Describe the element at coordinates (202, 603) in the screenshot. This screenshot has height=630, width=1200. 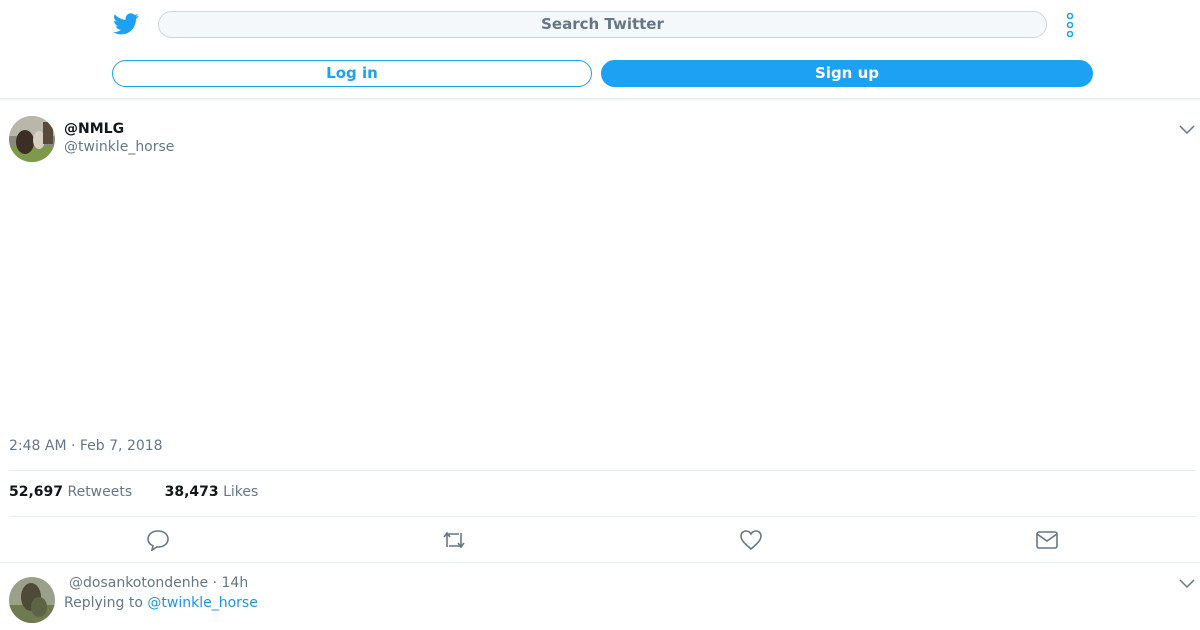
I see `replying-handle-link: @twinkle_horse` at that location.